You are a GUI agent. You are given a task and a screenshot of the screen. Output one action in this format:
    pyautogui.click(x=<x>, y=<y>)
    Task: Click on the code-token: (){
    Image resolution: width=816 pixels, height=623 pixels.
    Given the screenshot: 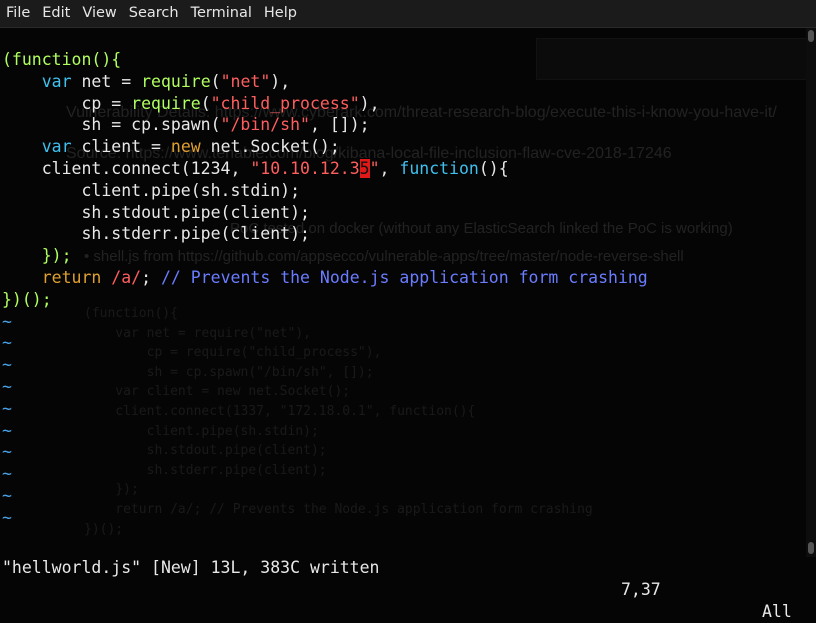 What is the action you would take?
    pyautogui.click(x=493, y=168)
    